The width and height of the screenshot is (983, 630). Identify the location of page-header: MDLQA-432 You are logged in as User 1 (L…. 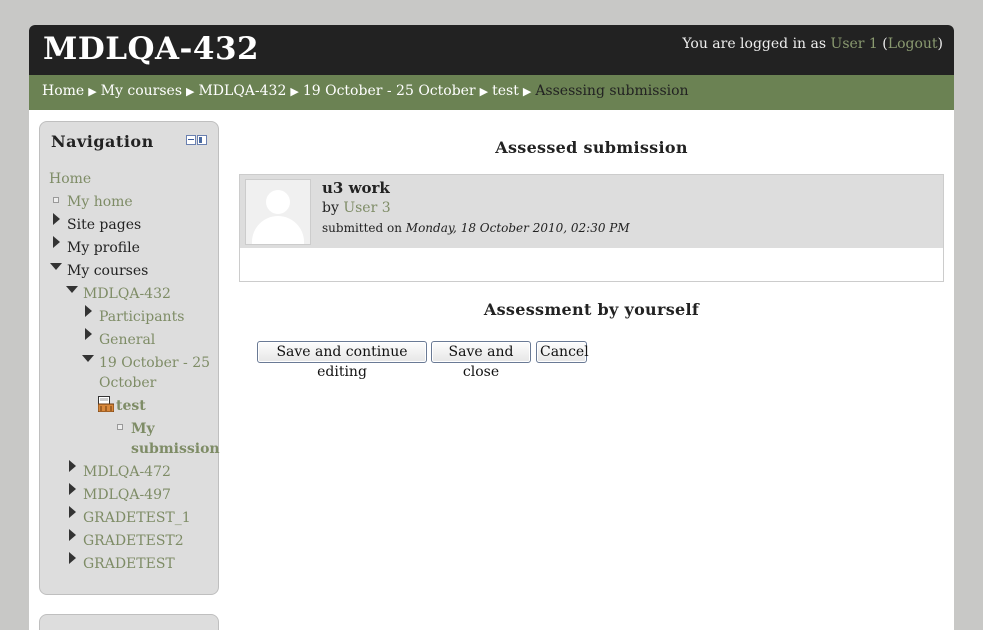
(491, 50).